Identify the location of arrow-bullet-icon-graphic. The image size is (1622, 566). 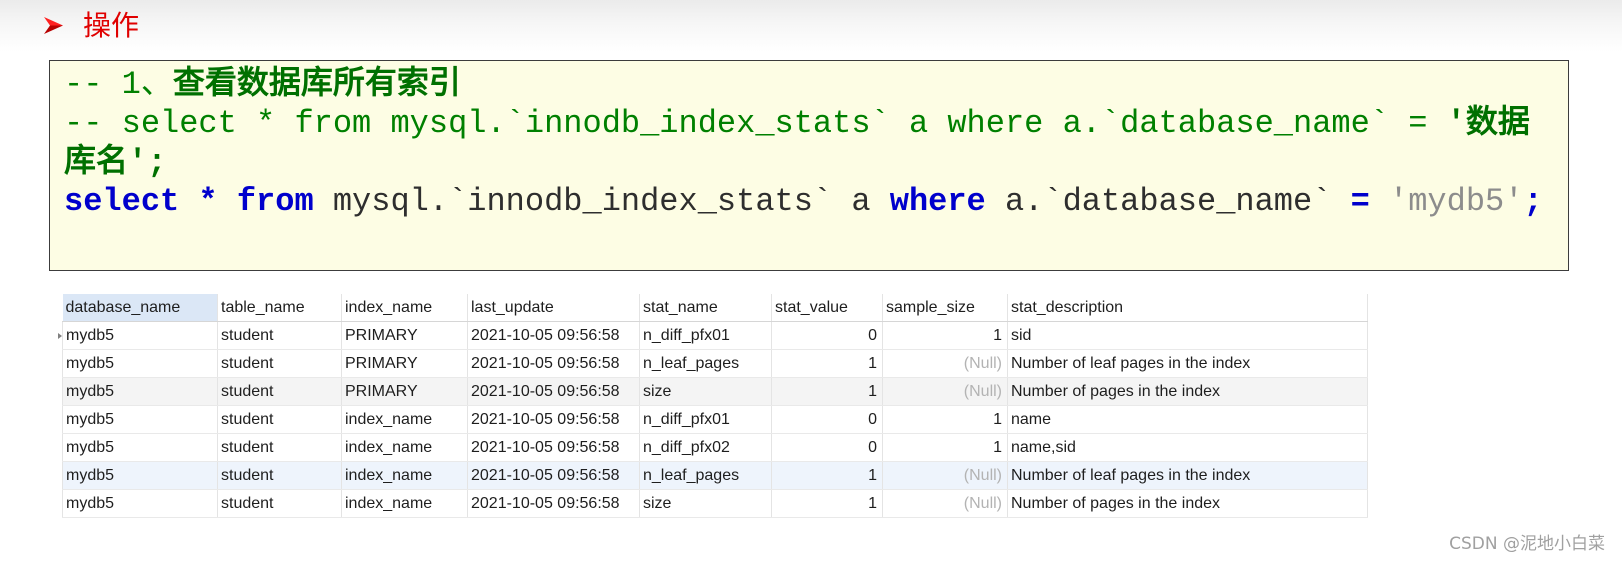
(53, 25).